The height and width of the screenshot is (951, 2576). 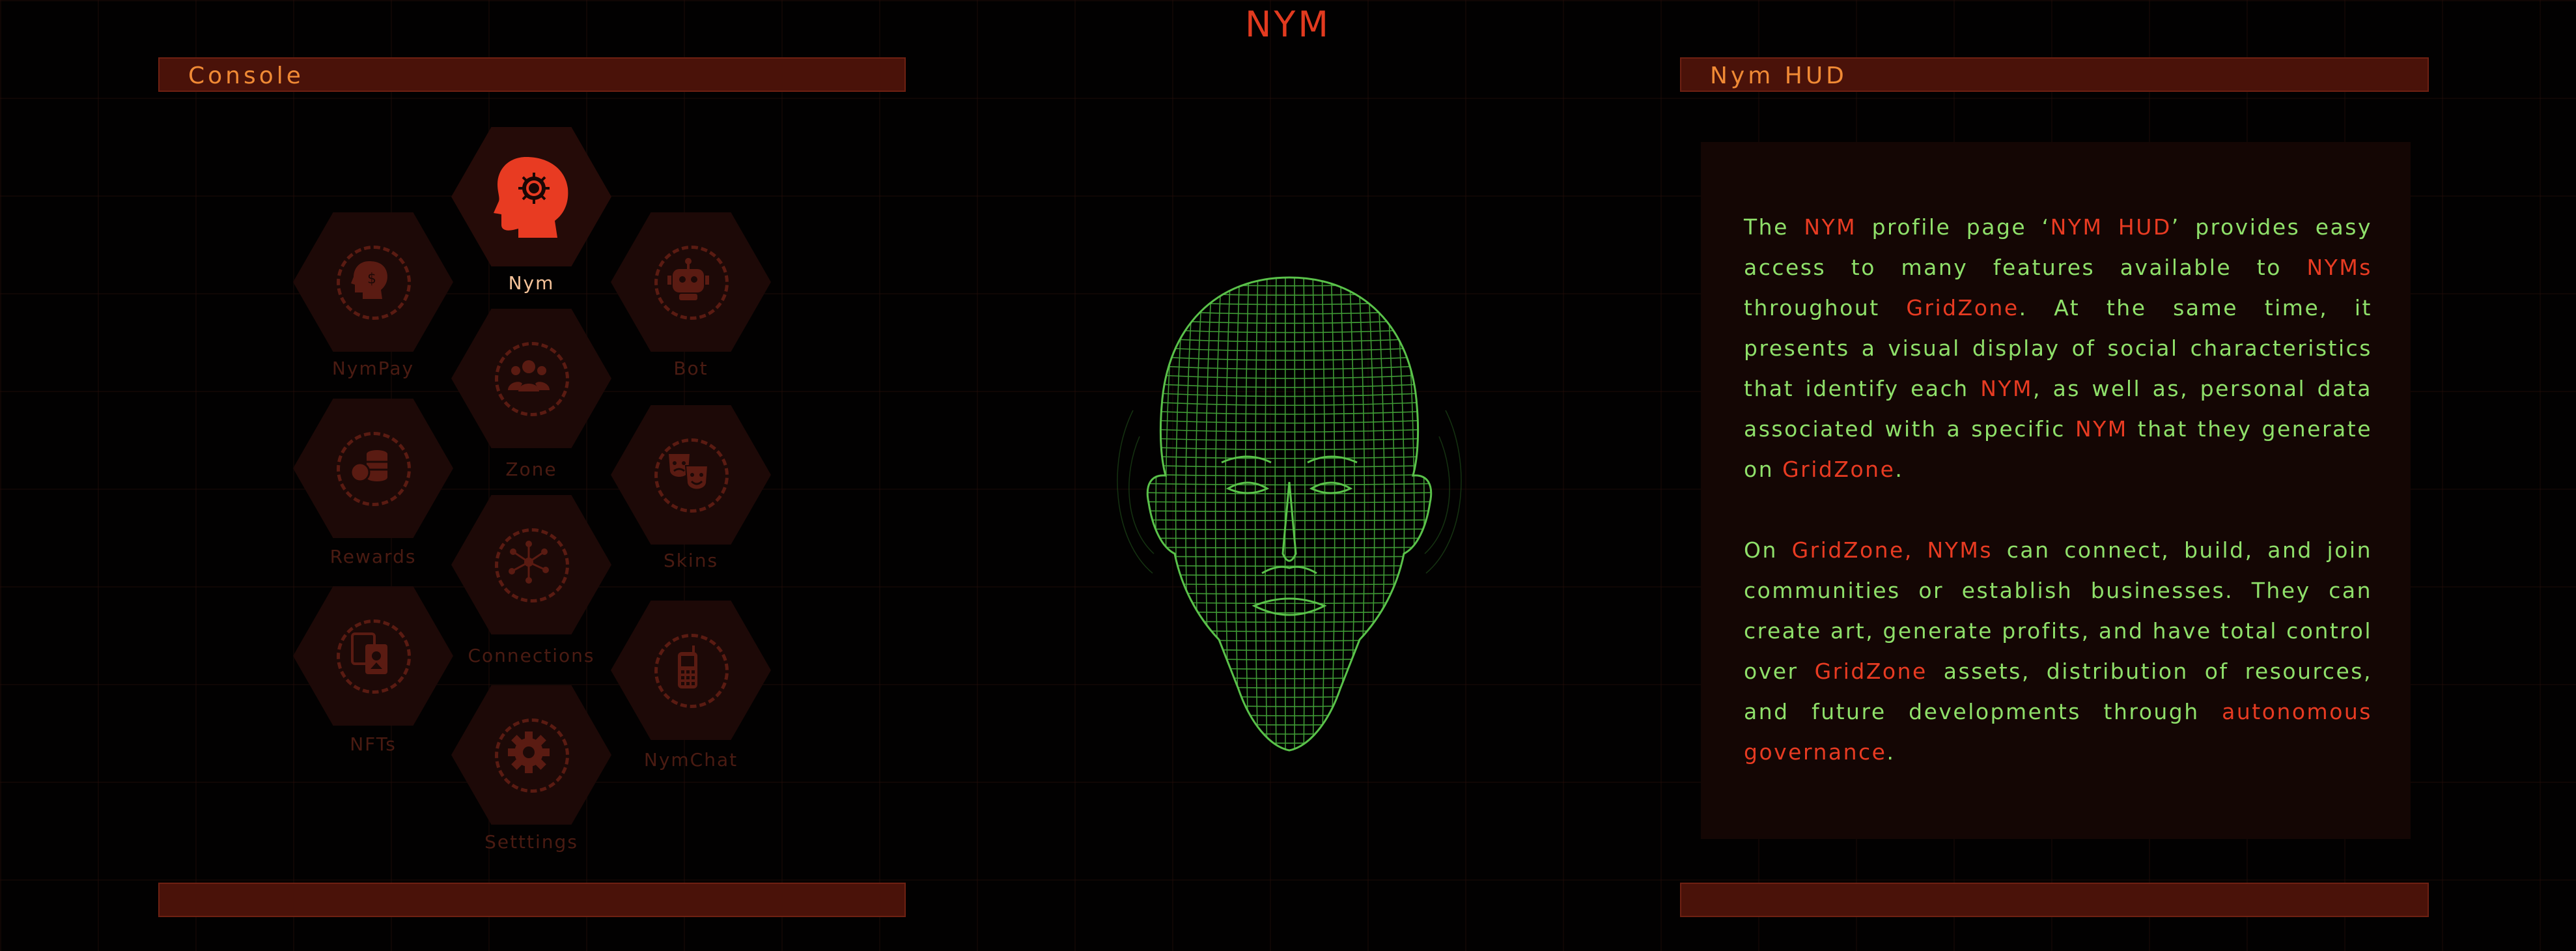 I want to click on hud-title: Nym HUD, so click(x=1779, y=76).